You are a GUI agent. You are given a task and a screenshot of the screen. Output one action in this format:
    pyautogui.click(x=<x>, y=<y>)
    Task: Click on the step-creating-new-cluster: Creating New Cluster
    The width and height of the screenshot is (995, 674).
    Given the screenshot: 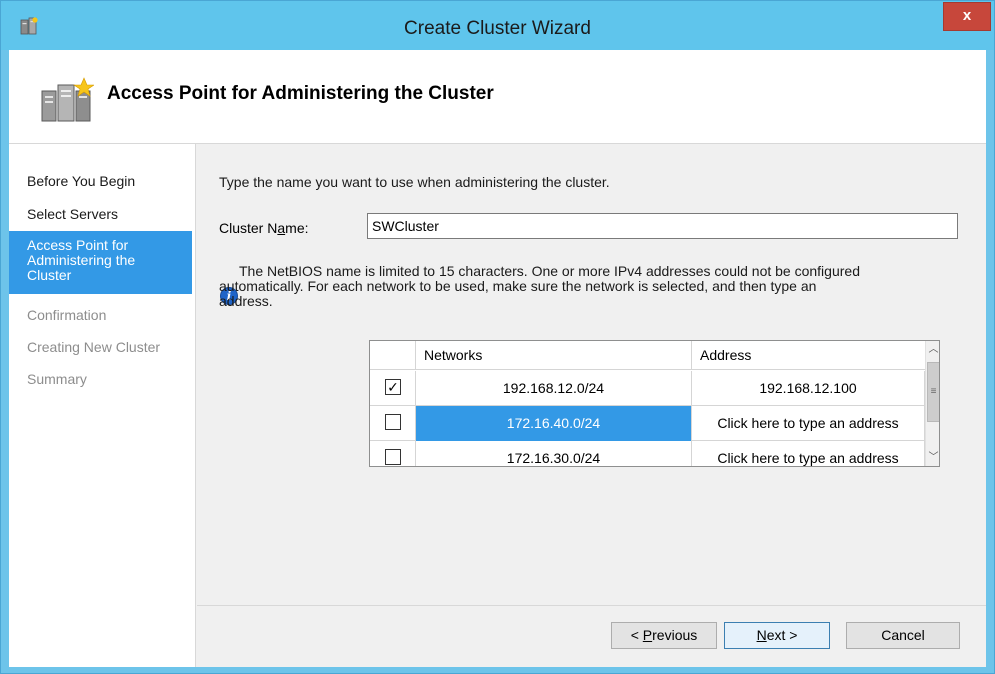 What is the action you would take?
    pyautogui.click(x=94, y=347)
    